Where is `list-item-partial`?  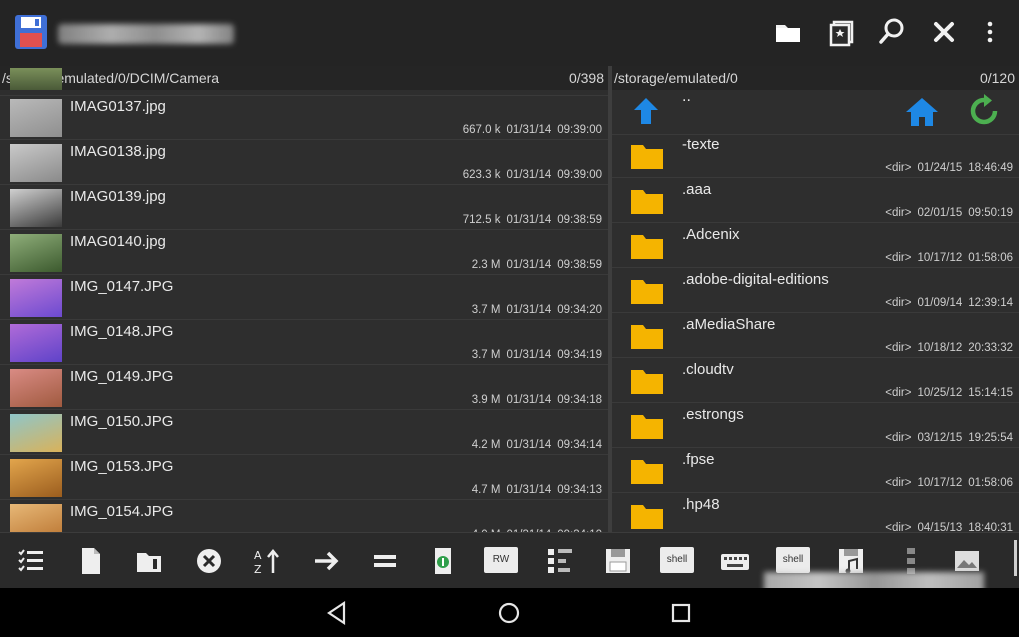 list-item-partial is located at coordinates (304, 81).